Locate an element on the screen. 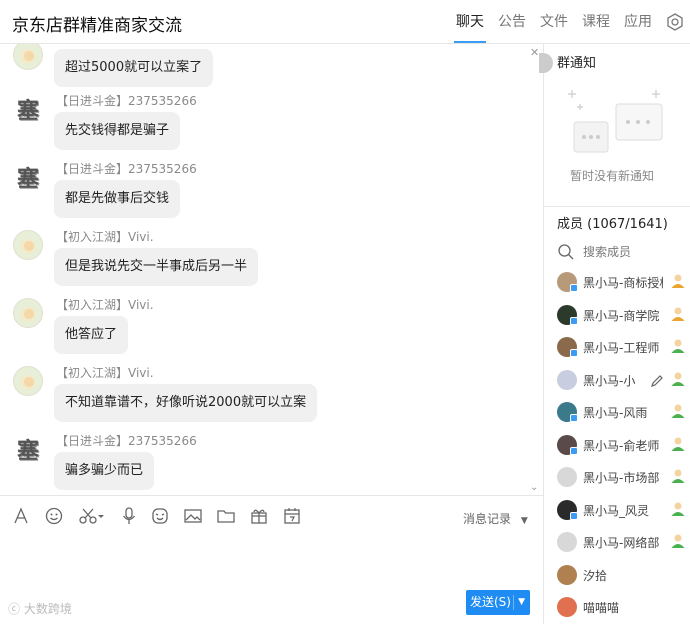 This screenshot has height=624, width=690. tab-bar: 聊天 公告 文件 课程 应用 is located at coordinates (572, 22).